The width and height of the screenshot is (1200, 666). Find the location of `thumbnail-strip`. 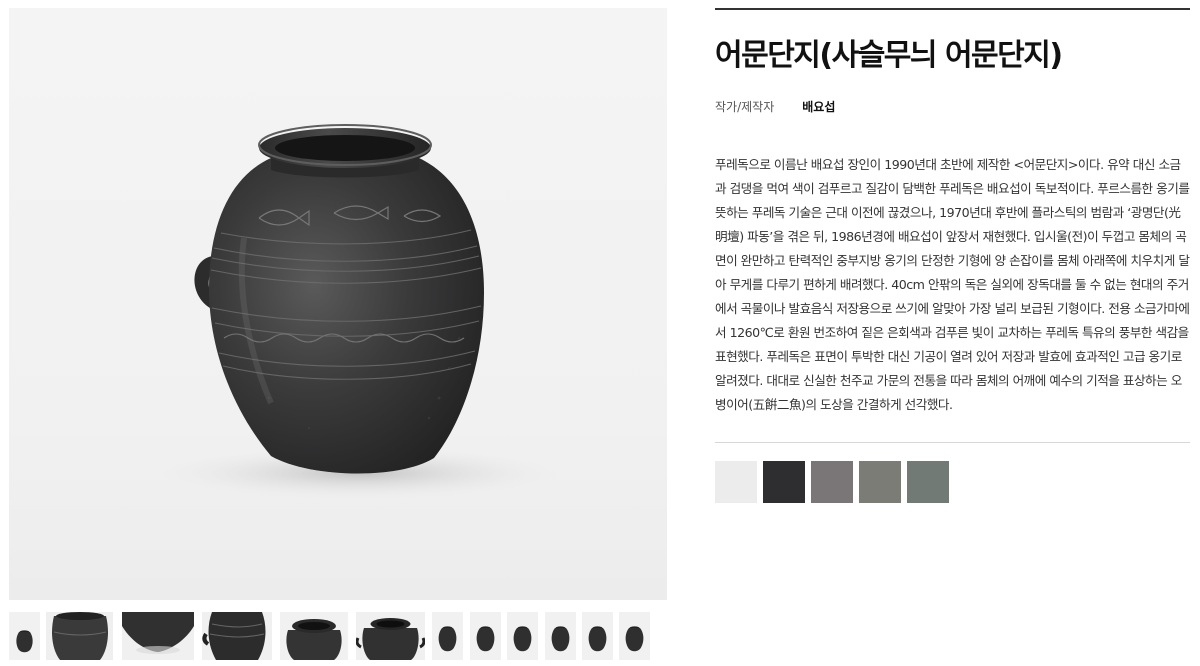

thumbnail-strip is located at coordinates (339, 636).